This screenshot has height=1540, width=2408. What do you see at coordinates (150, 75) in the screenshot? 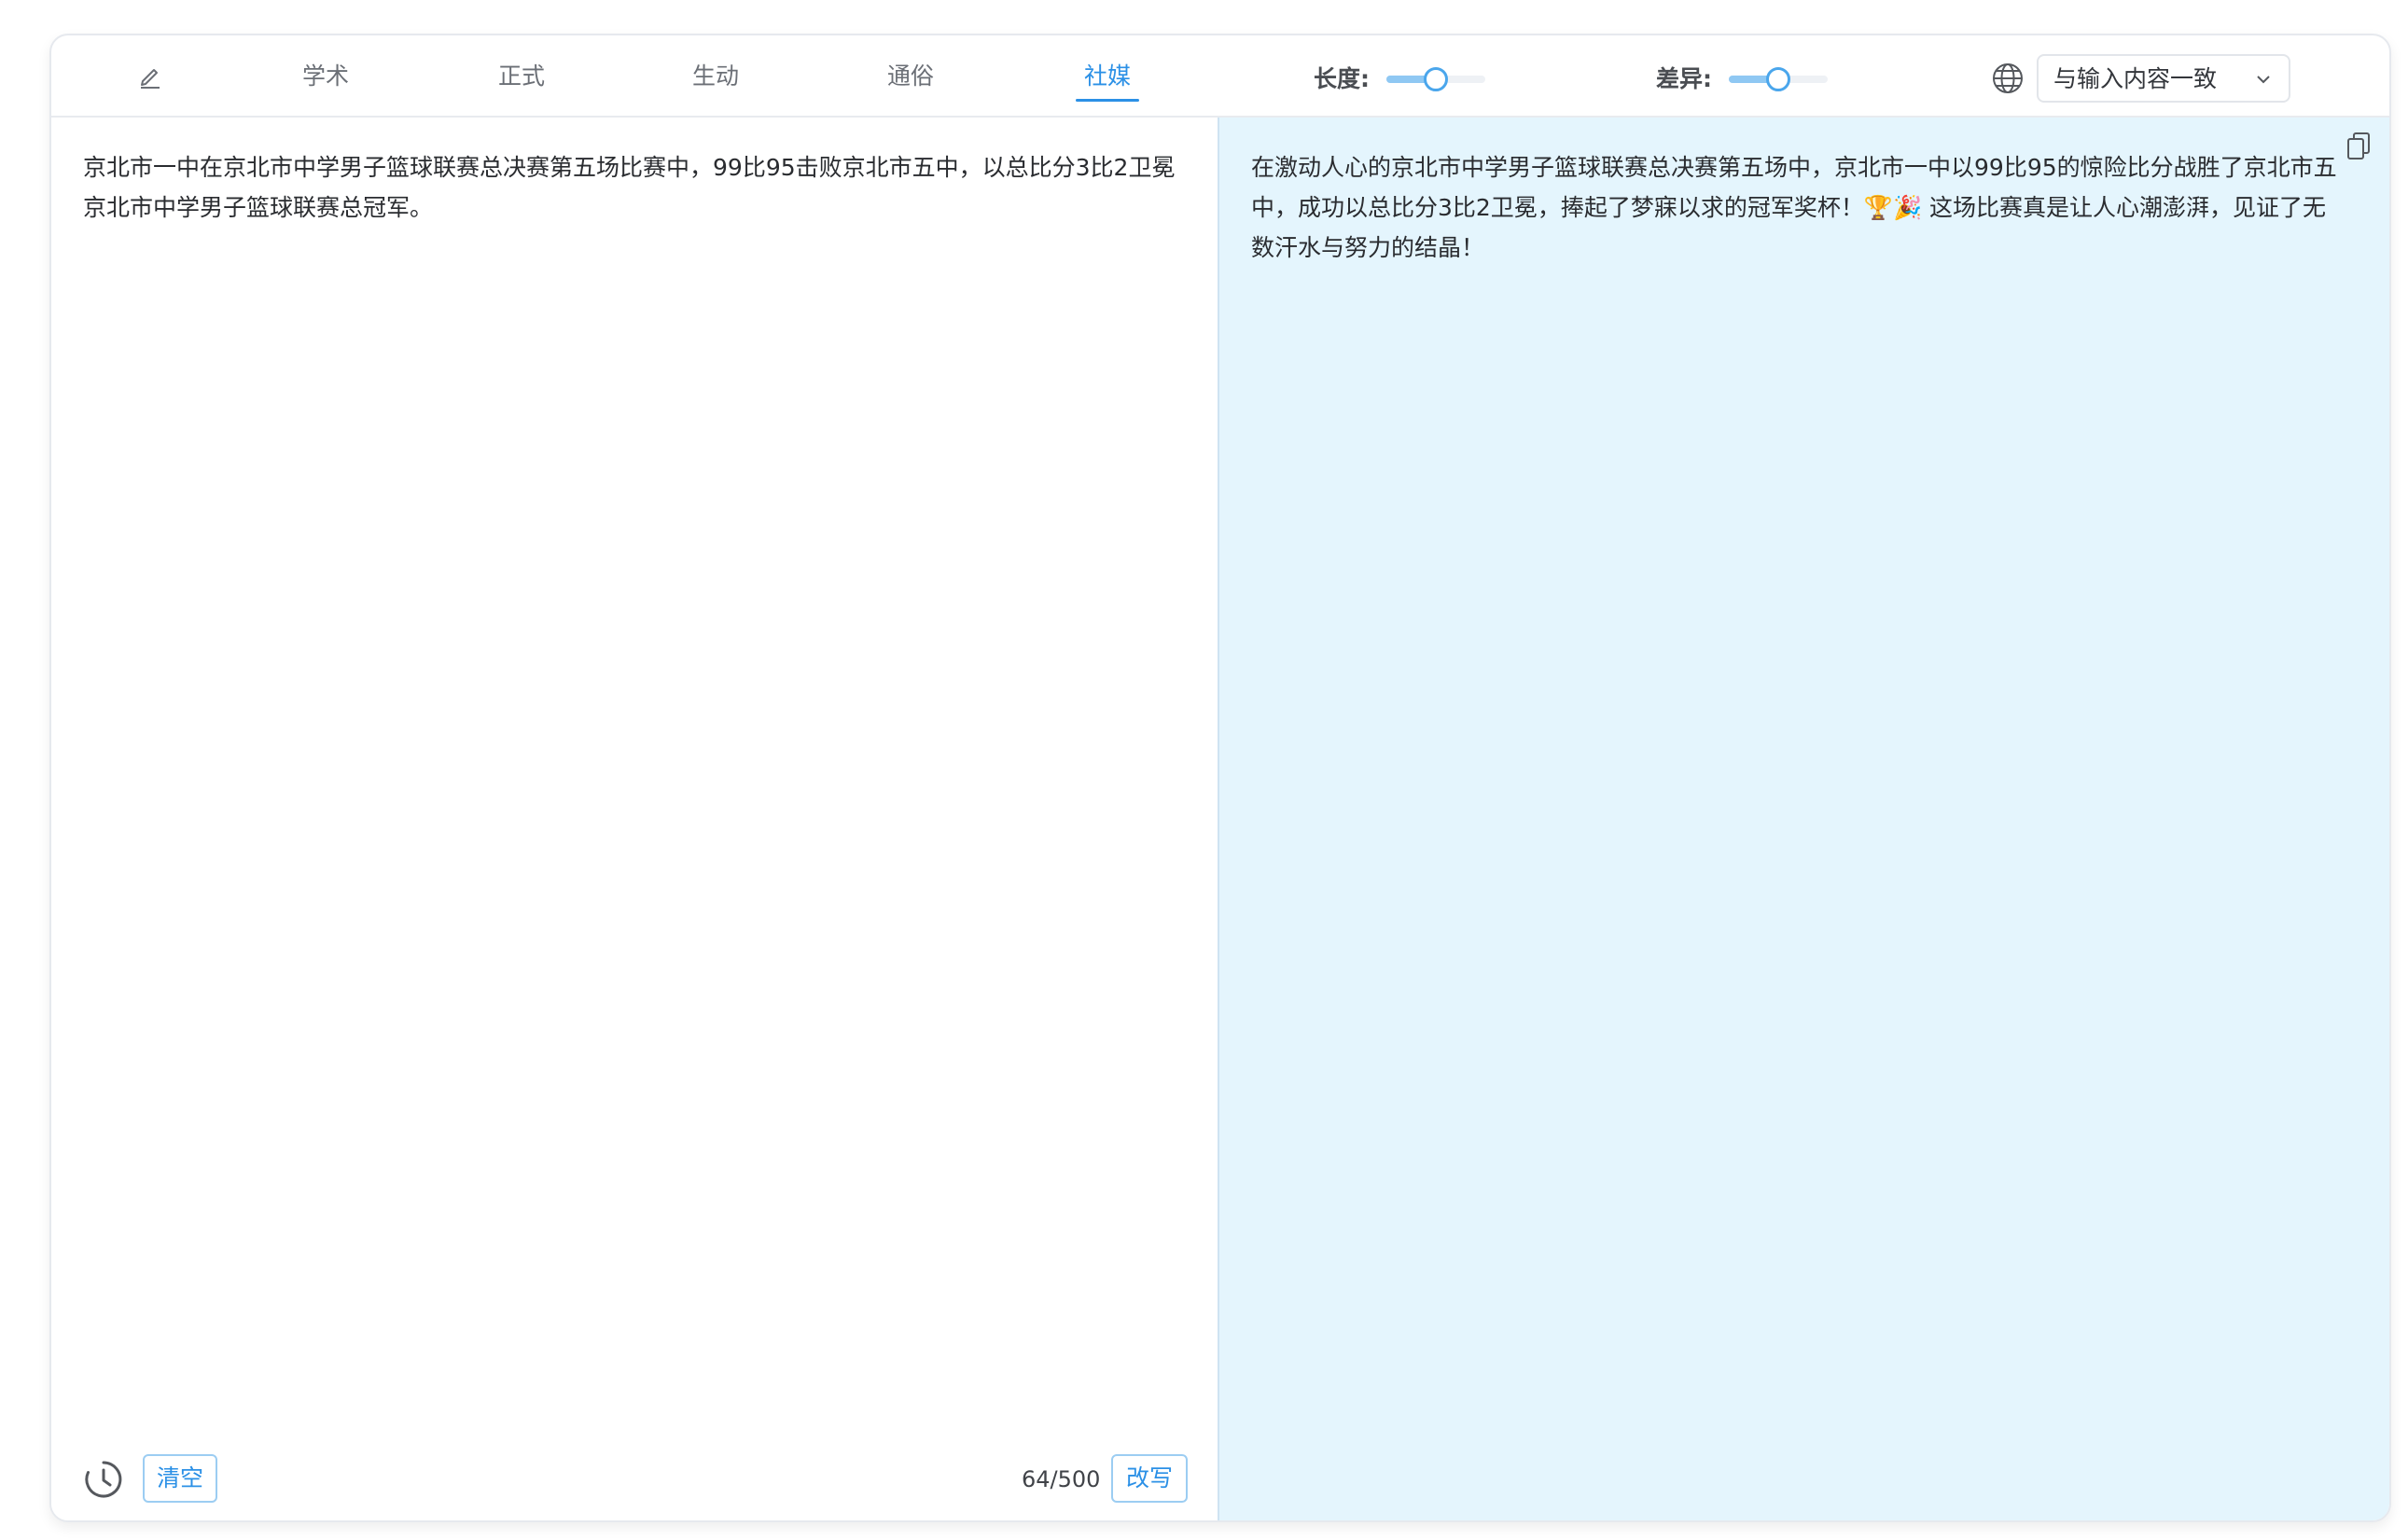
I see `pencil-icon` at bounding box center [150, 75].